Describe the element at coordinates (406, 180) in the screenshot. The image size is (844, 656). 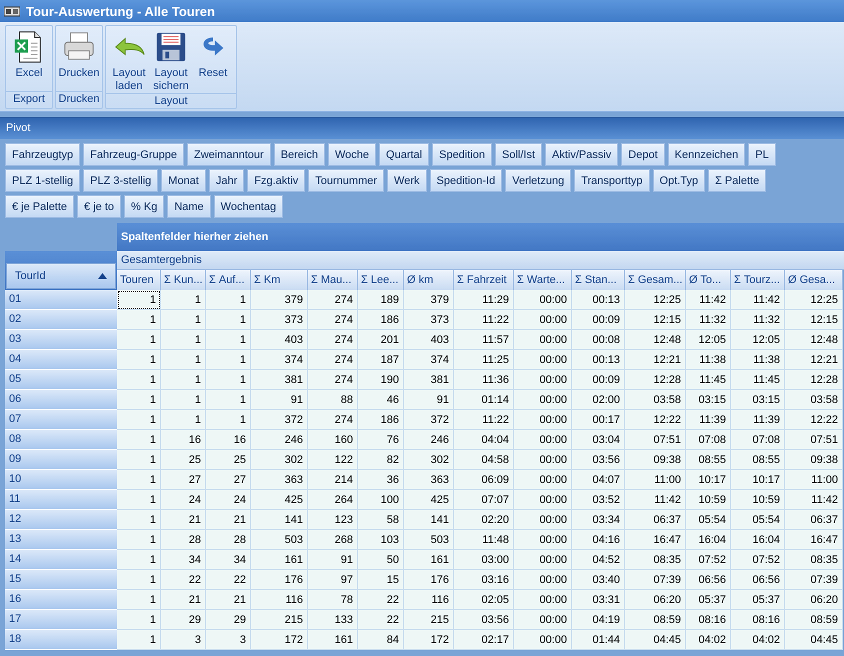
I see `field-button: Werk` at that location.